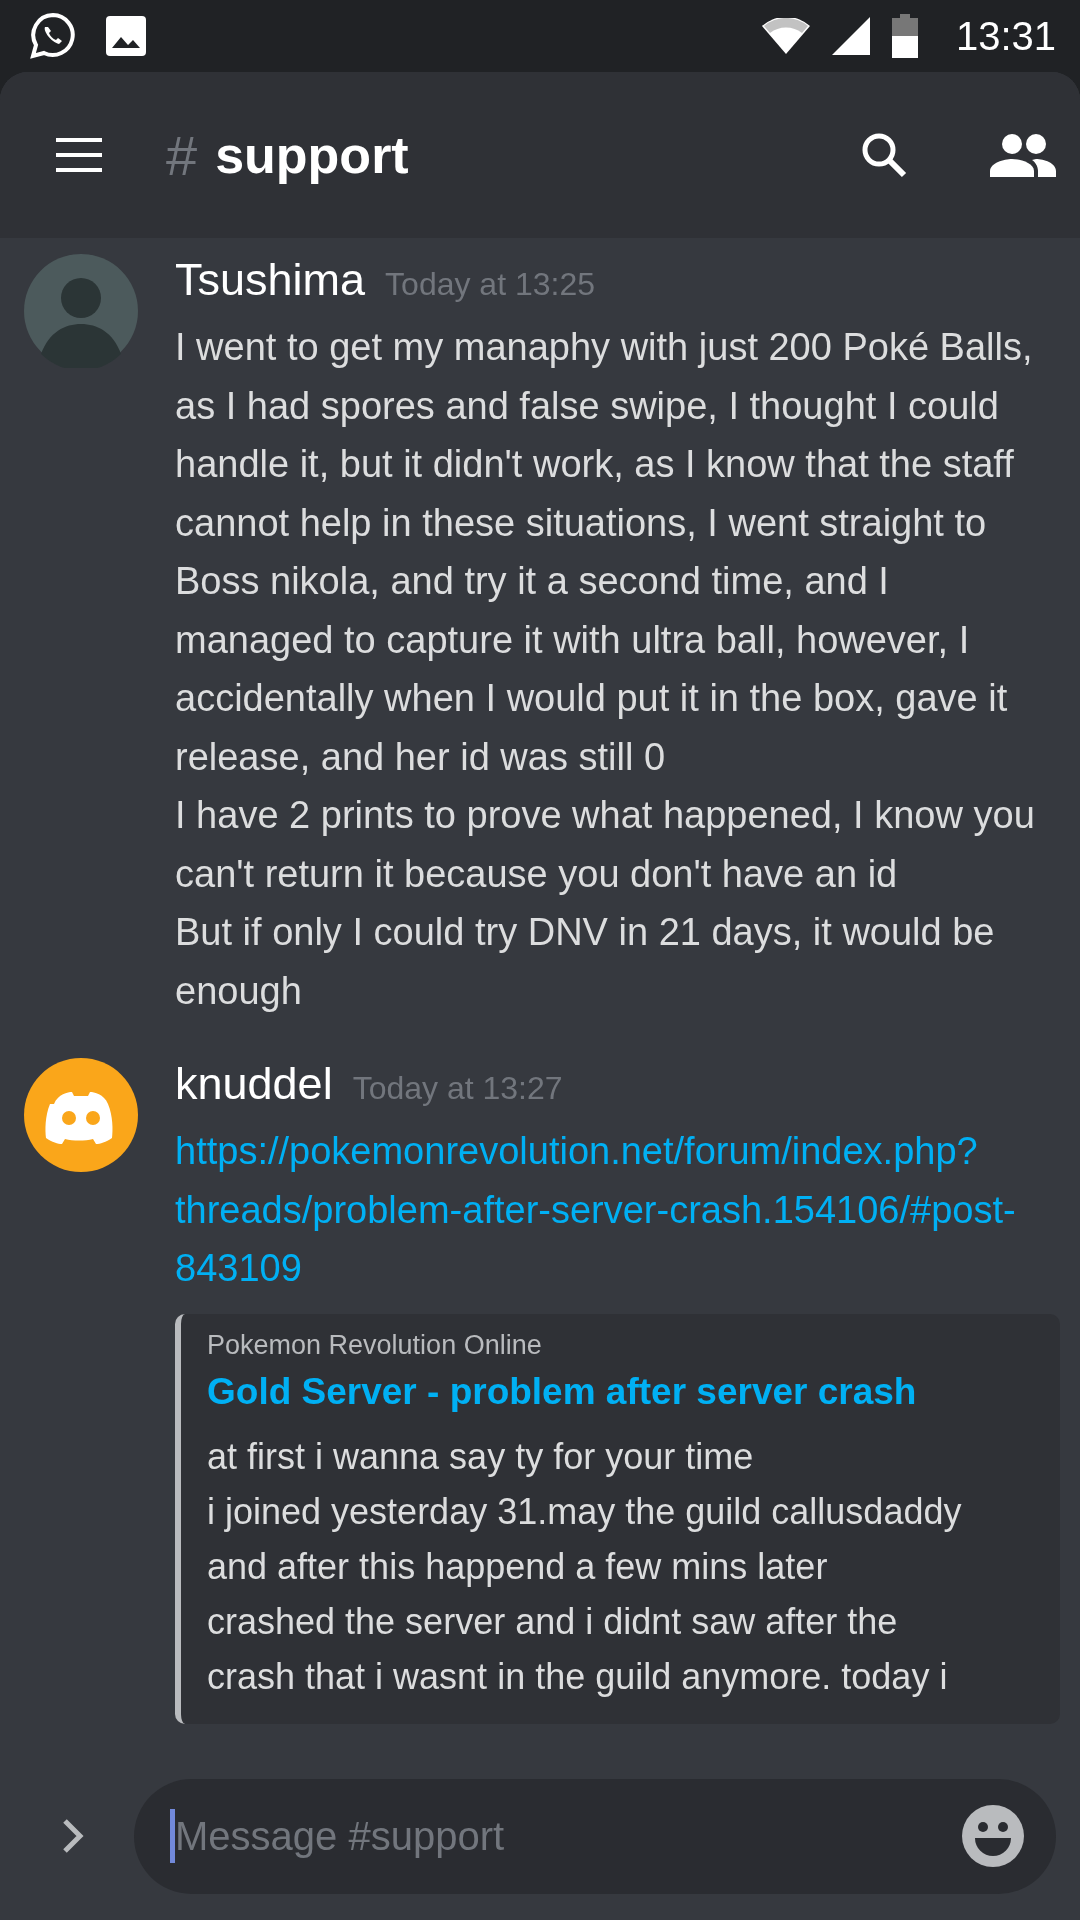  What do you see at coordinates (604, 435) in the screenshot?
I see `message-text: I went to get my manaphy with just 200 Poké Balls, as I had spores and false swipe, I thought I could handle it, but it didn't work, as I know that the staff cannot help in these situations, I went straight to` at bounding box center [604, 435].